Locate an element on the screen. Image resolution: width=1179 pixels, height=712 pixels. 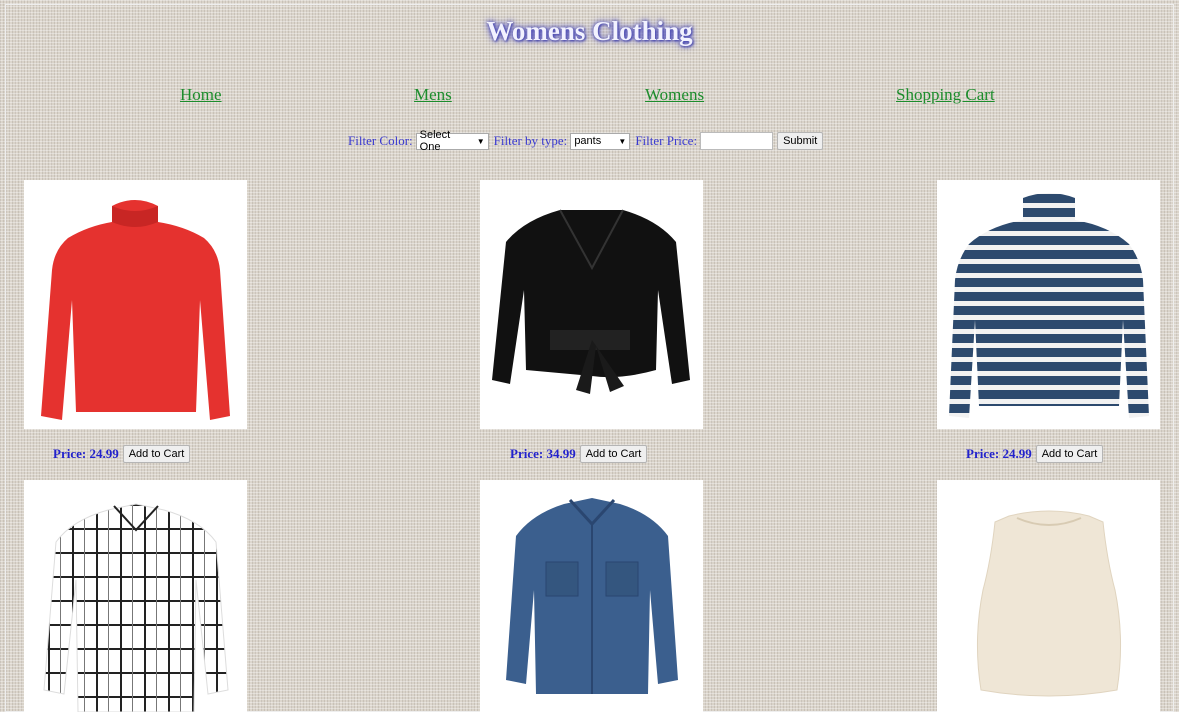
page-title: Womens Clothing is located at coordinates (589, 31).